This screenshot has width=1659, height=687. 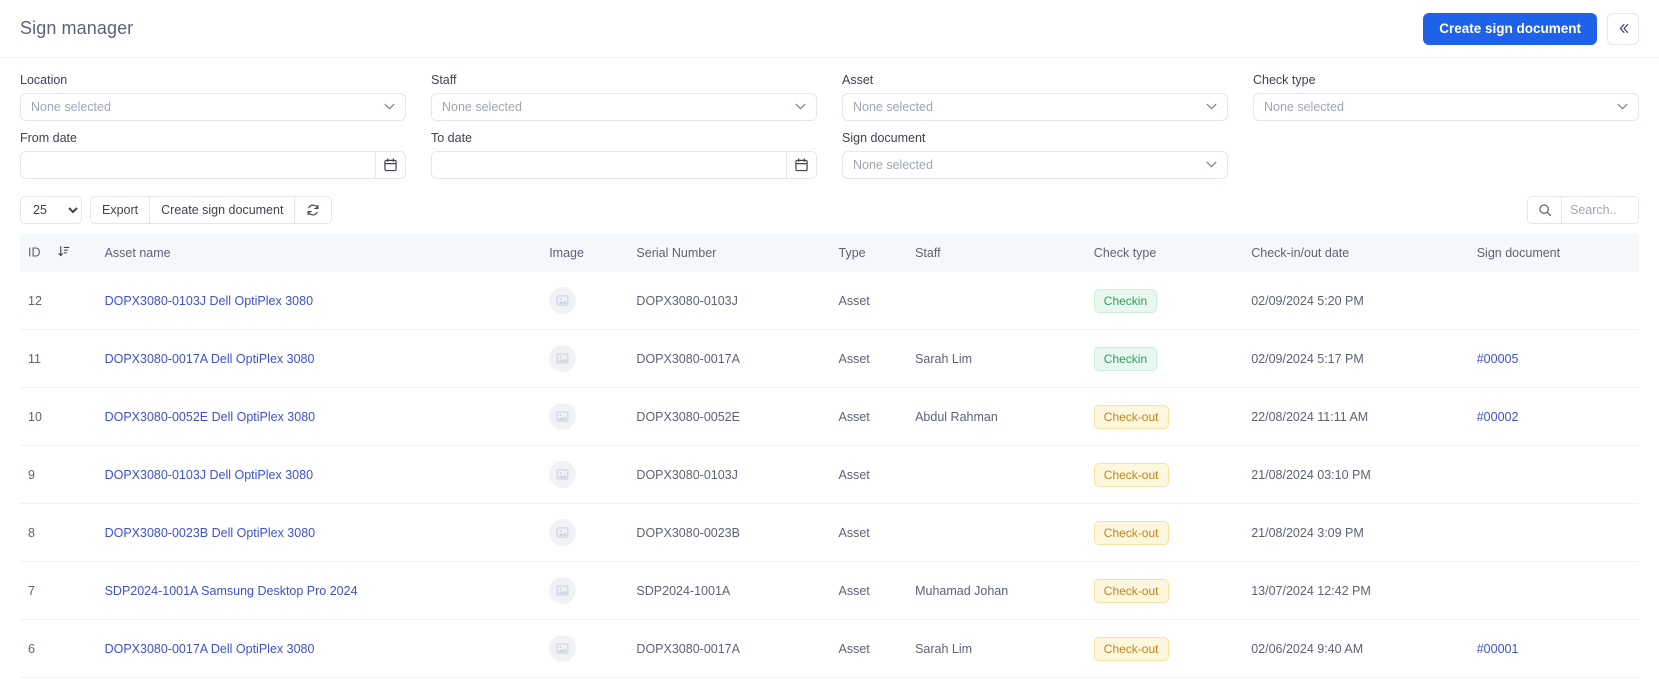 I want to click on sign-document-link: #00001, so click(x=1498, y=649).